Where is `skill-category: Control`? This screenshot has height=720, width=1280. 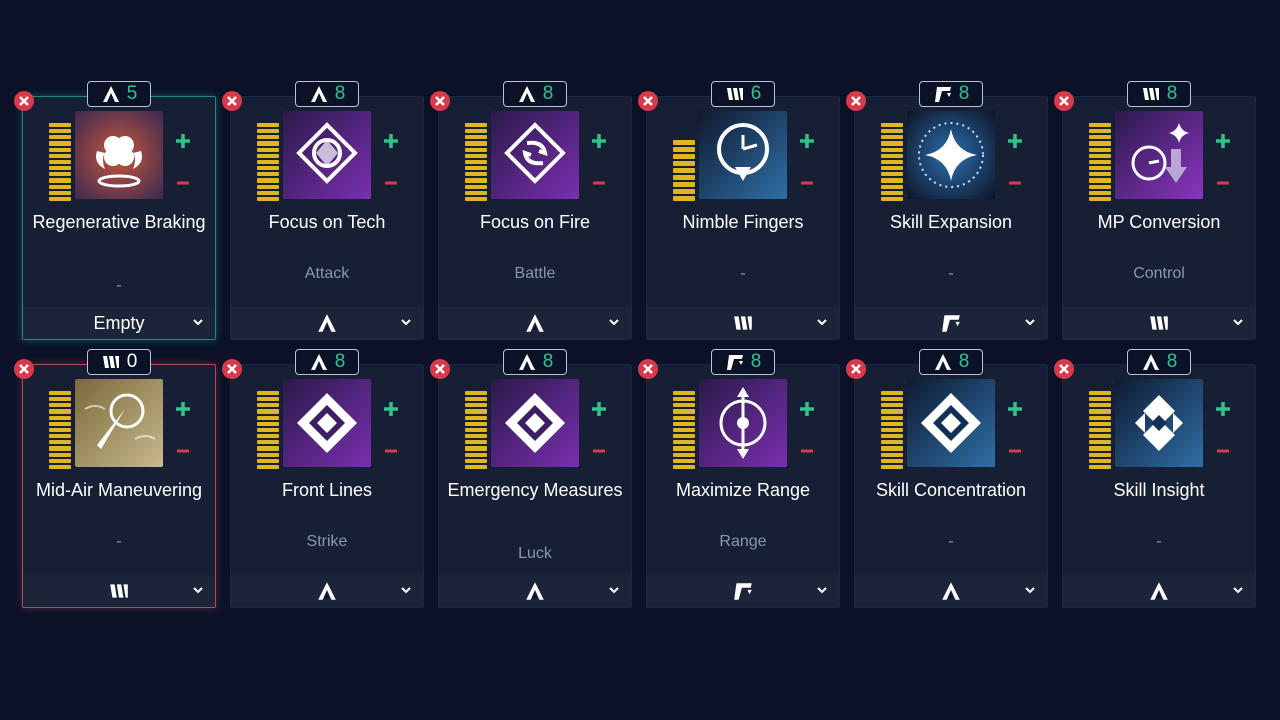
skill-category: Control is located at coordinates (1159, 273).